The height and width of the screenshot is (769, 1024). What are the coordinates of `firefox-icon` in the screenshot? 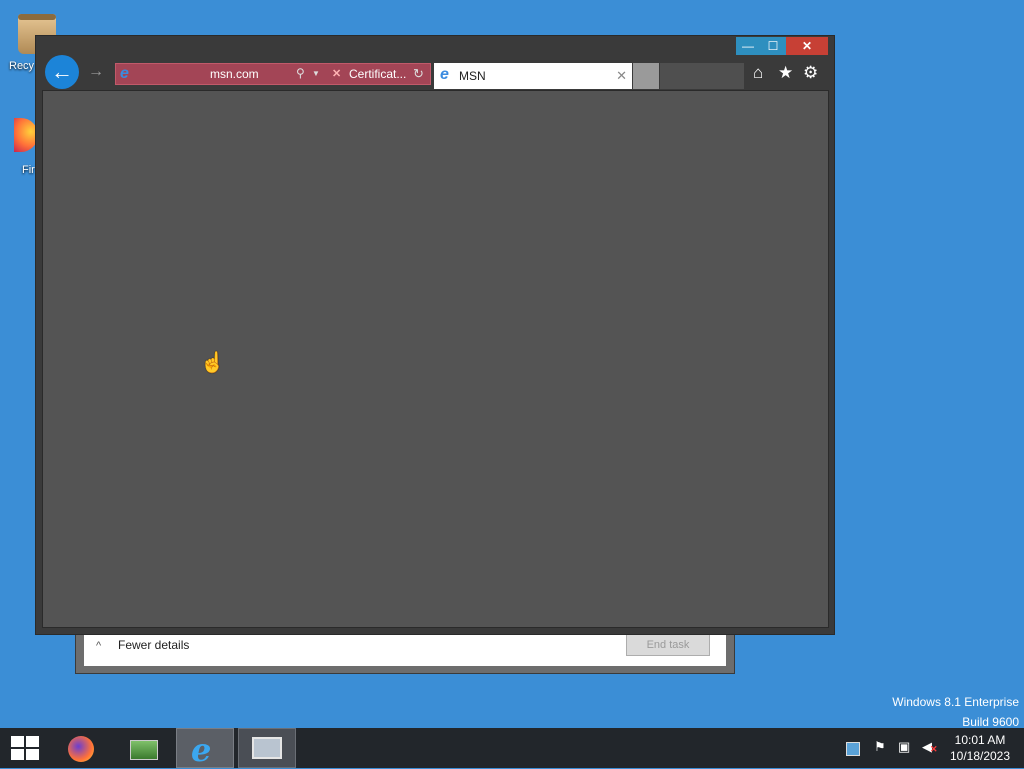 It's located at (81, 749).